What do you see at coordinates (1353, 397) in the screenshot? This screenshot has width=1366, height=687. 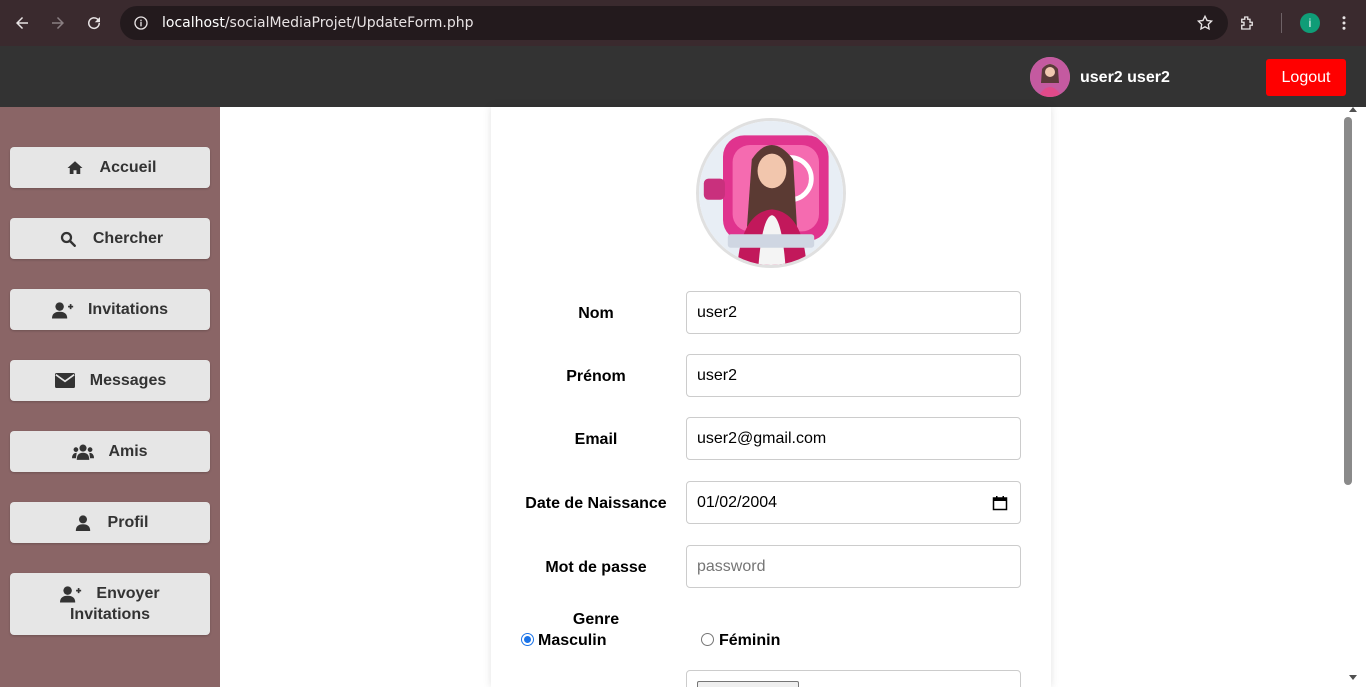 I see `page-scrollbar` at bounding box center [1353, 397].